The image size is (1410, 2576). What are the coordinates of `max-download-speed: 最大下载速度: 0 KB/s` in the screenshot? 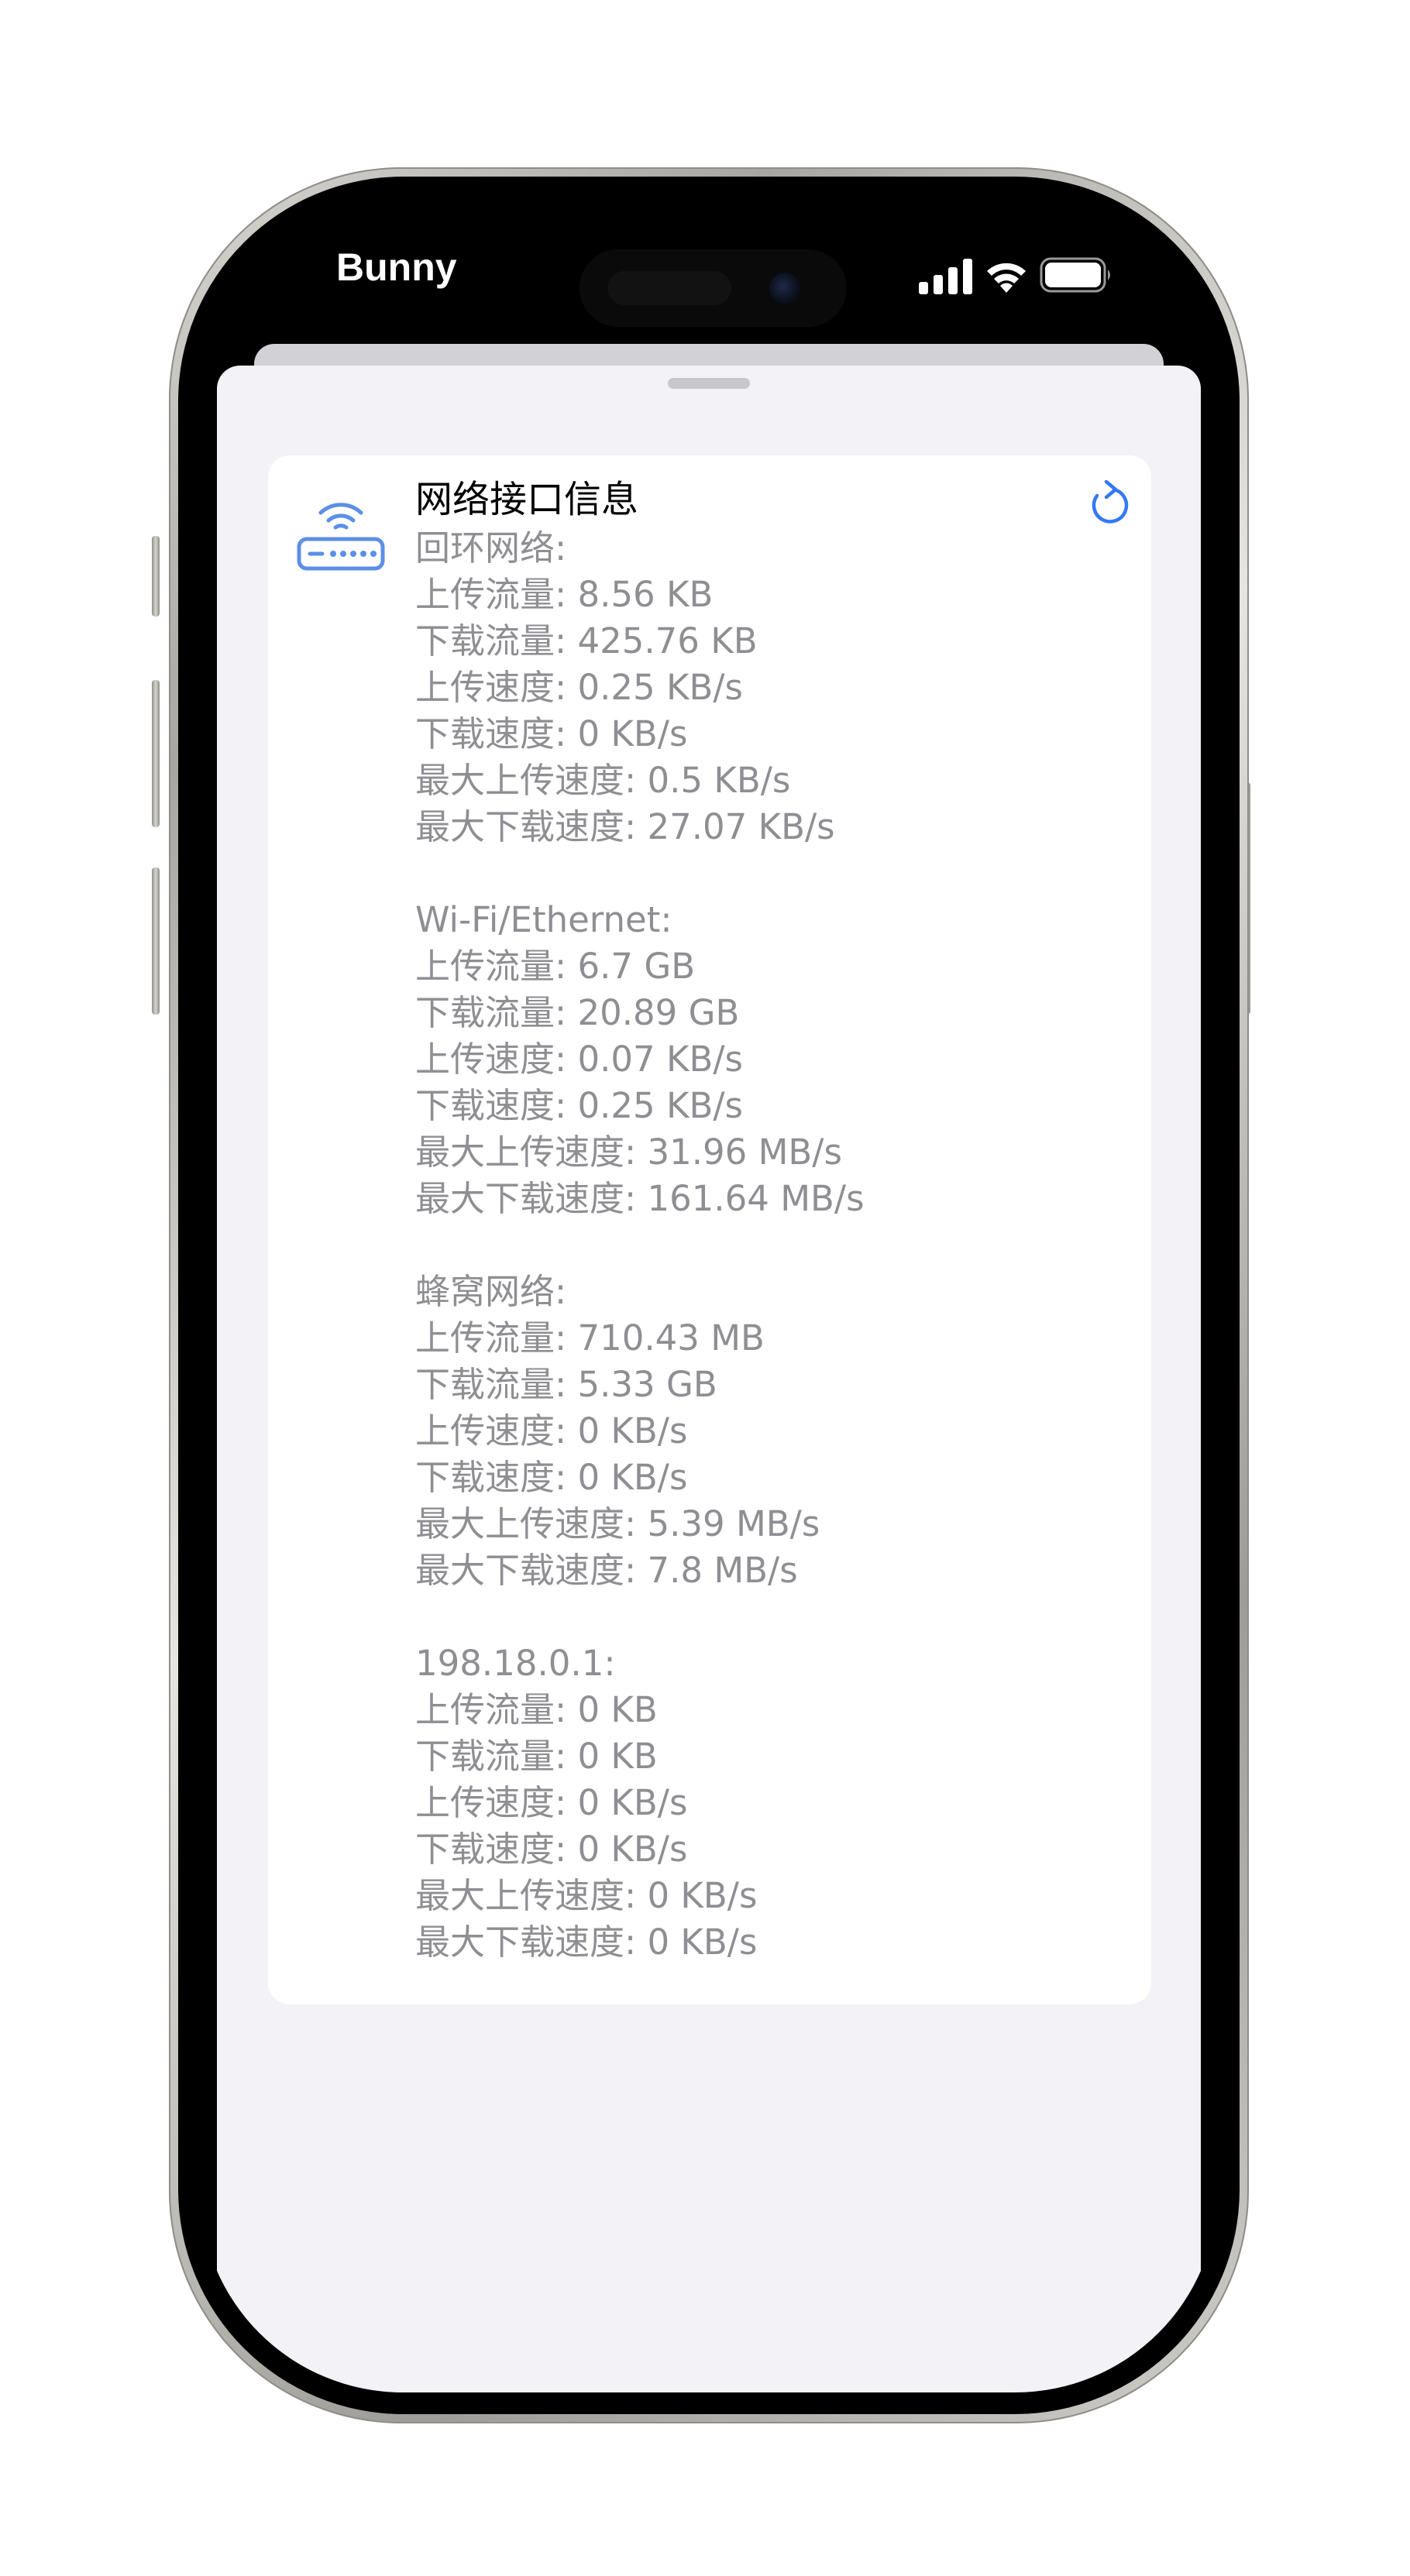 It's located at (587, 1942).